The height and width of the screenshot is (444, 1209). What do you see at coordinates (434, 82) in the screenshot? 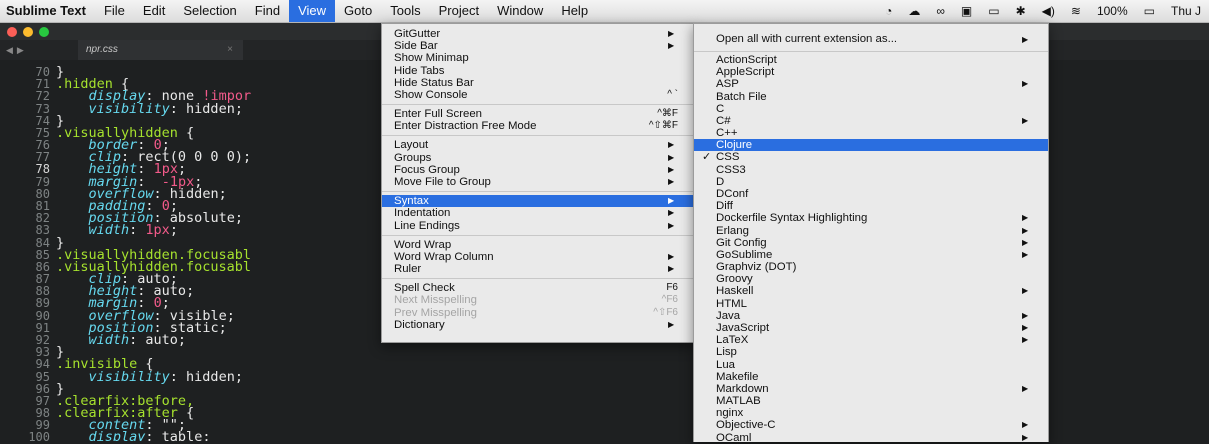
I see `menu-item-label: Hide Status Bar` at bounding box center [434, 82].